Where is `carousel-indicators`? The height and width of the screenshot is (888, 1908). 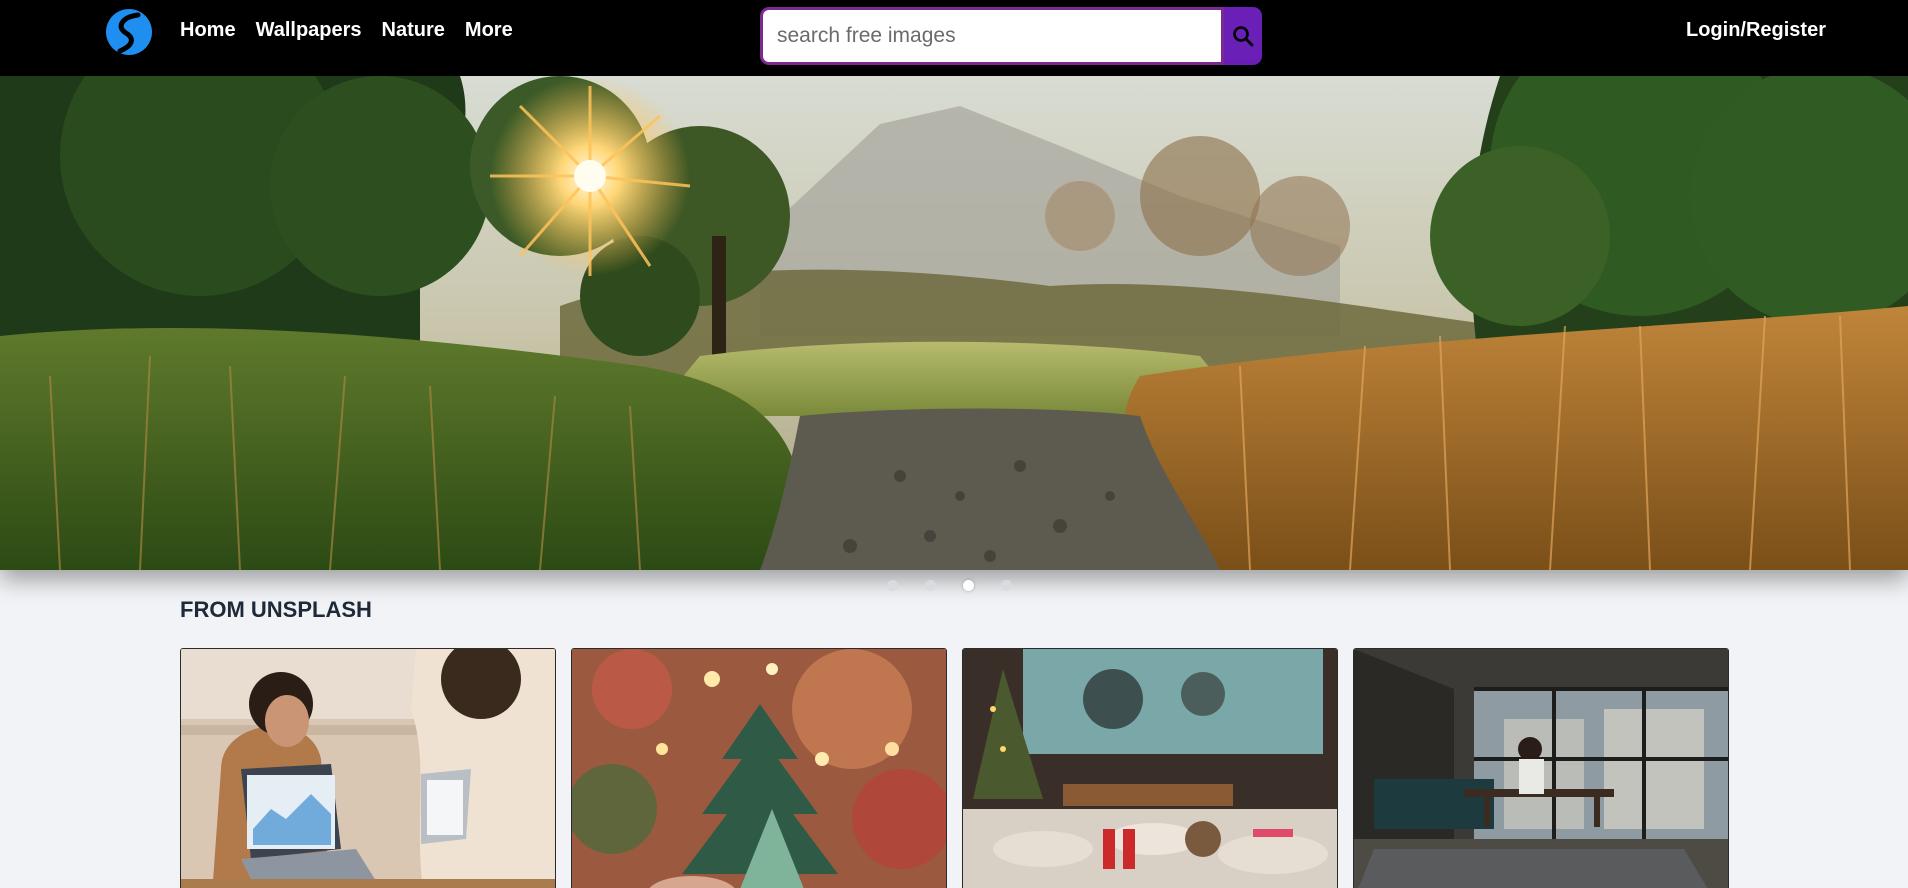 carousel-indicators is located at coordinates (949, 585).